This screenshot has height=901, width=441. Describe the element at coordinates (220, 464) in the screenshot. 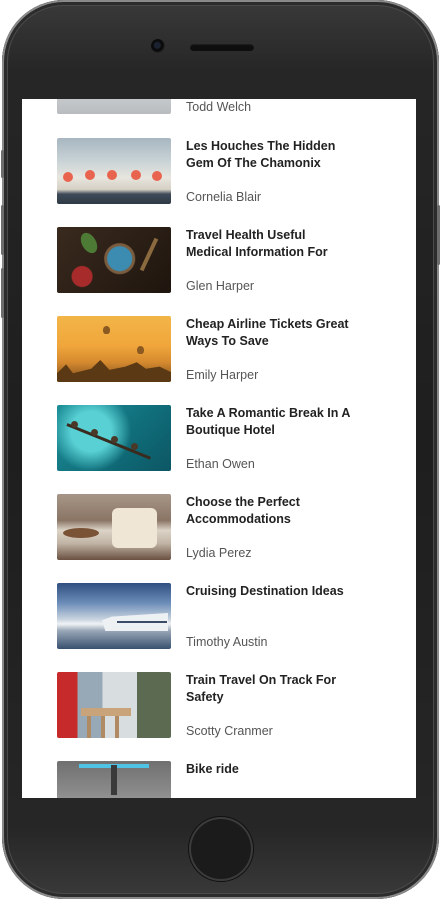

I see `article-author: Ethan Owen` at that location.